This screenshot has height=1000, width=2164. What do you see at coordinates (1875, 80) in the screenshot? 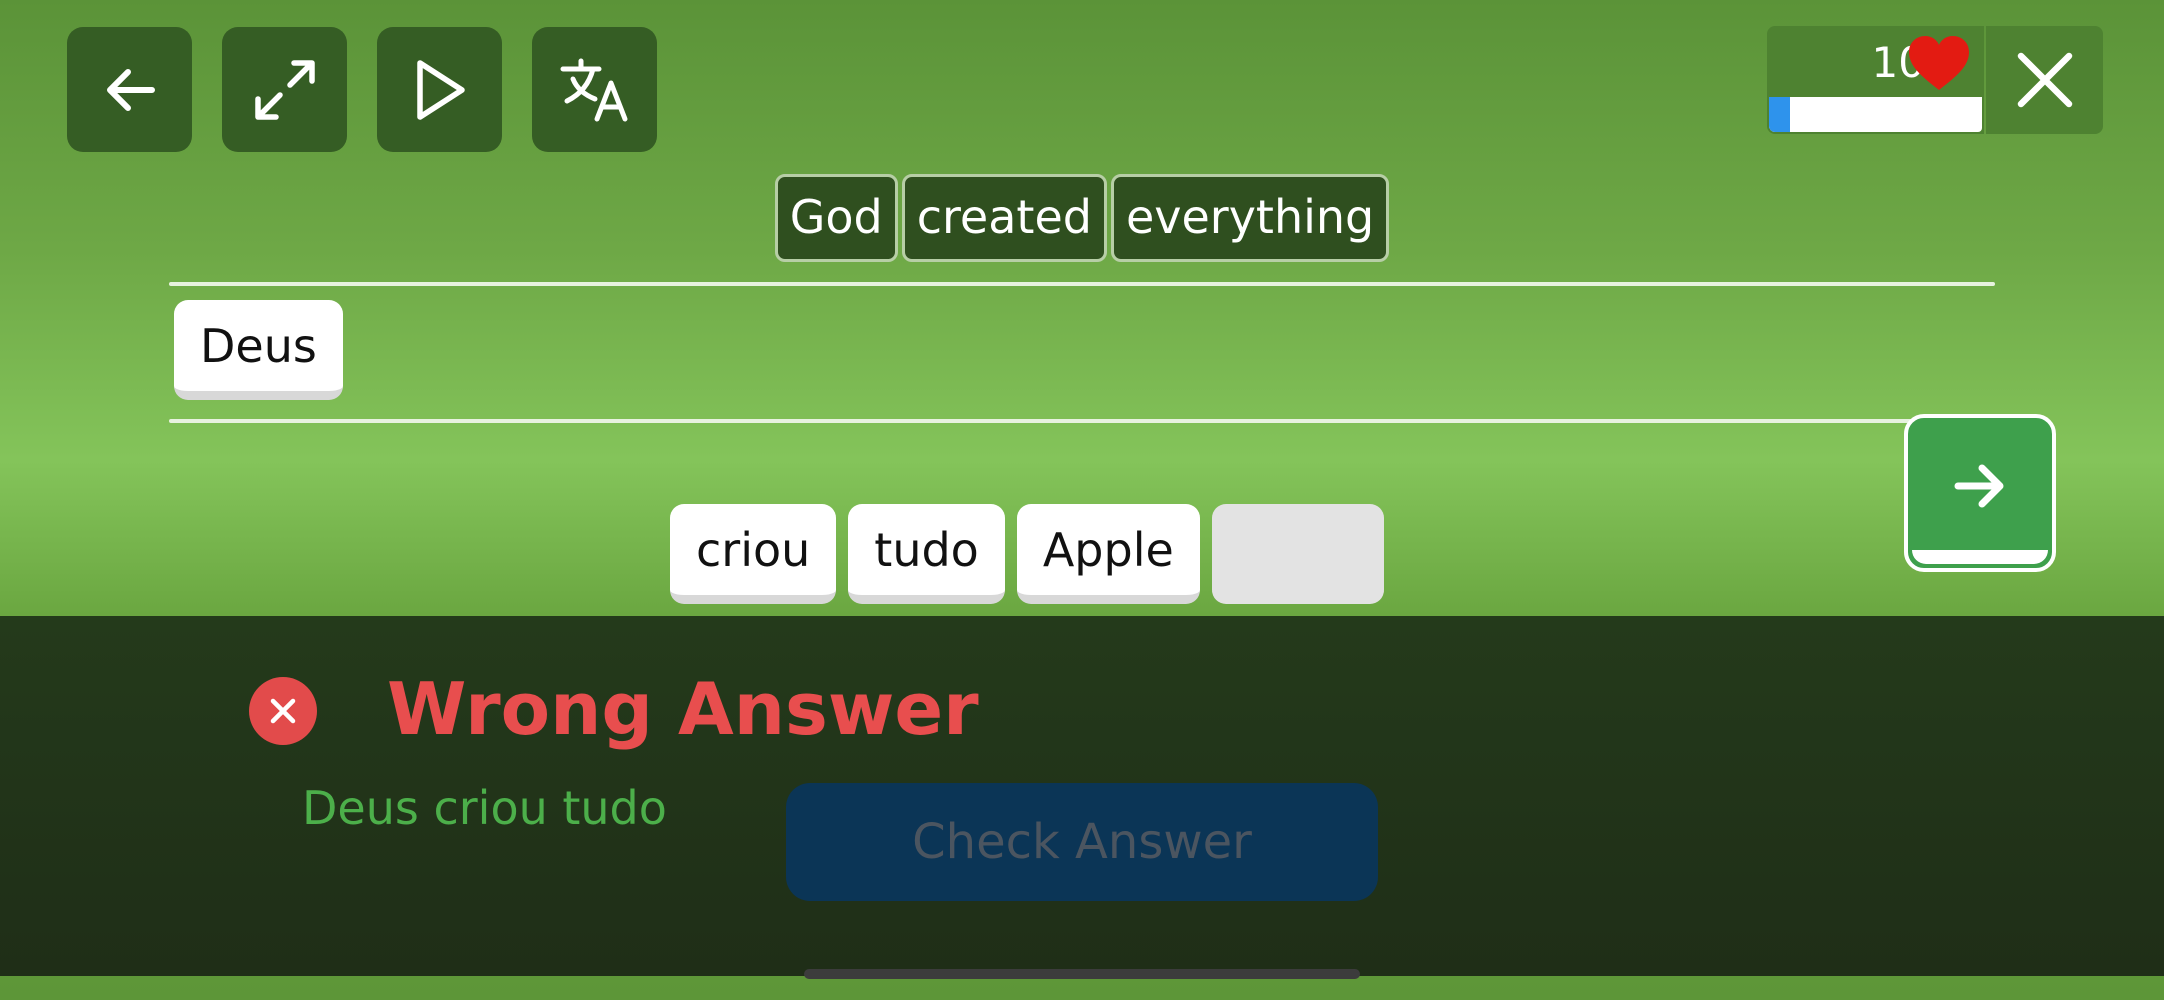
I see `lives-panel: 10` at bounding box center [1875, 80].